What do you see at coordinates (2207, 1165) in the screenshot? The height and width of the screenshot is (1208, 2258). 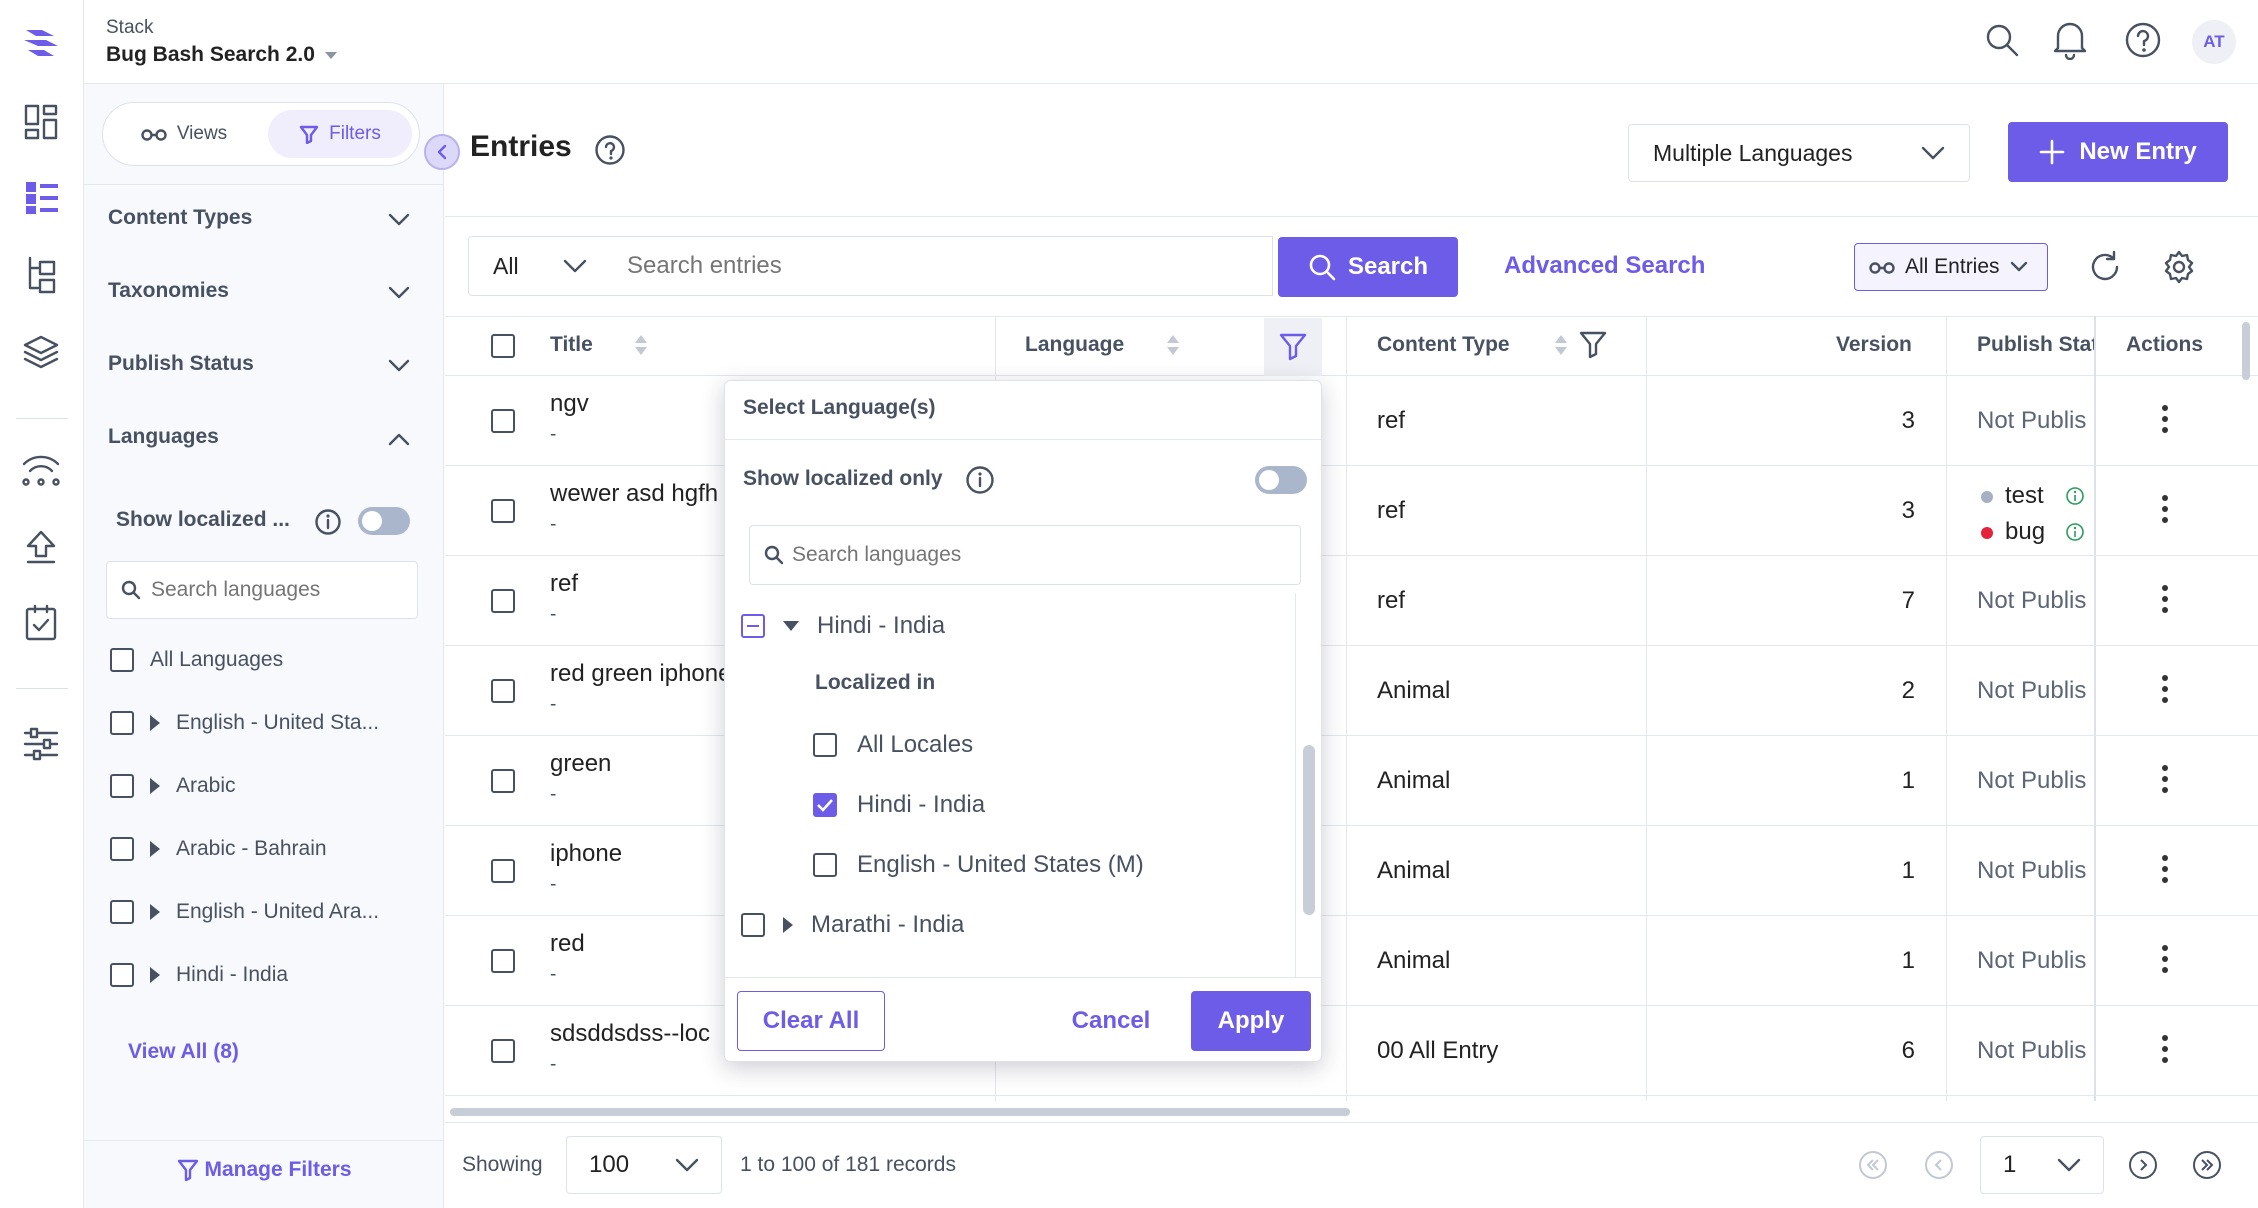 I see `last-page-icon` at bounding box center [2207, 1165].